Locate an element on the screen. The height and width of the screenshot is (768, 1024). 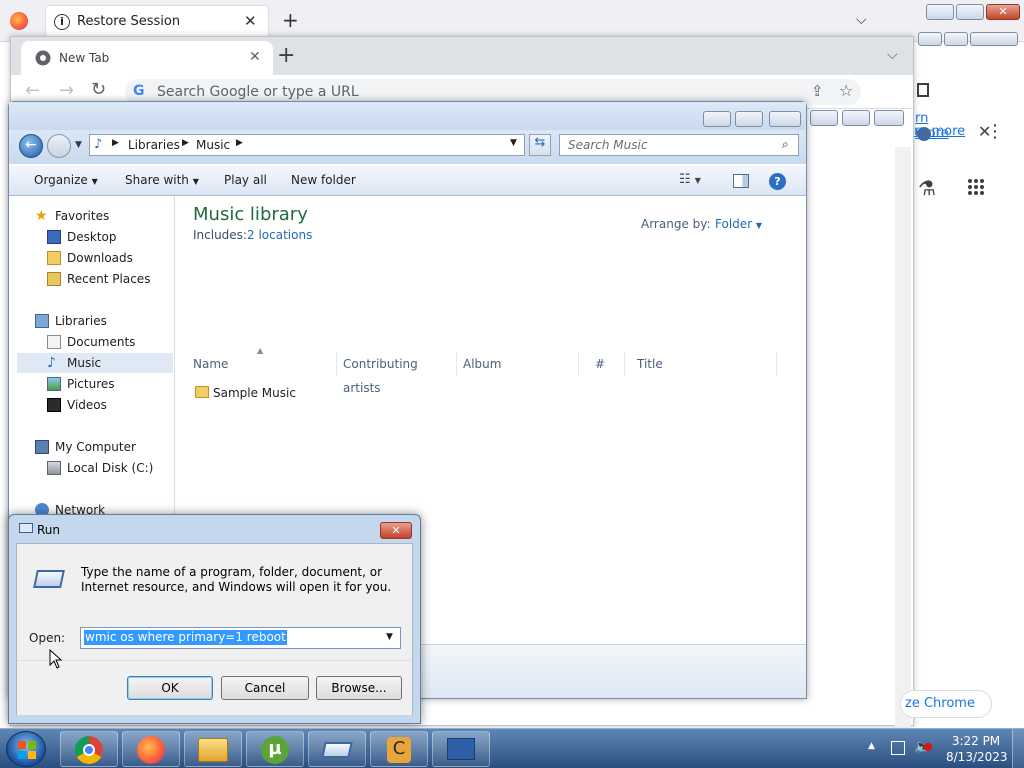
taskbar-firefox-button is located at coordinates (151, 749).